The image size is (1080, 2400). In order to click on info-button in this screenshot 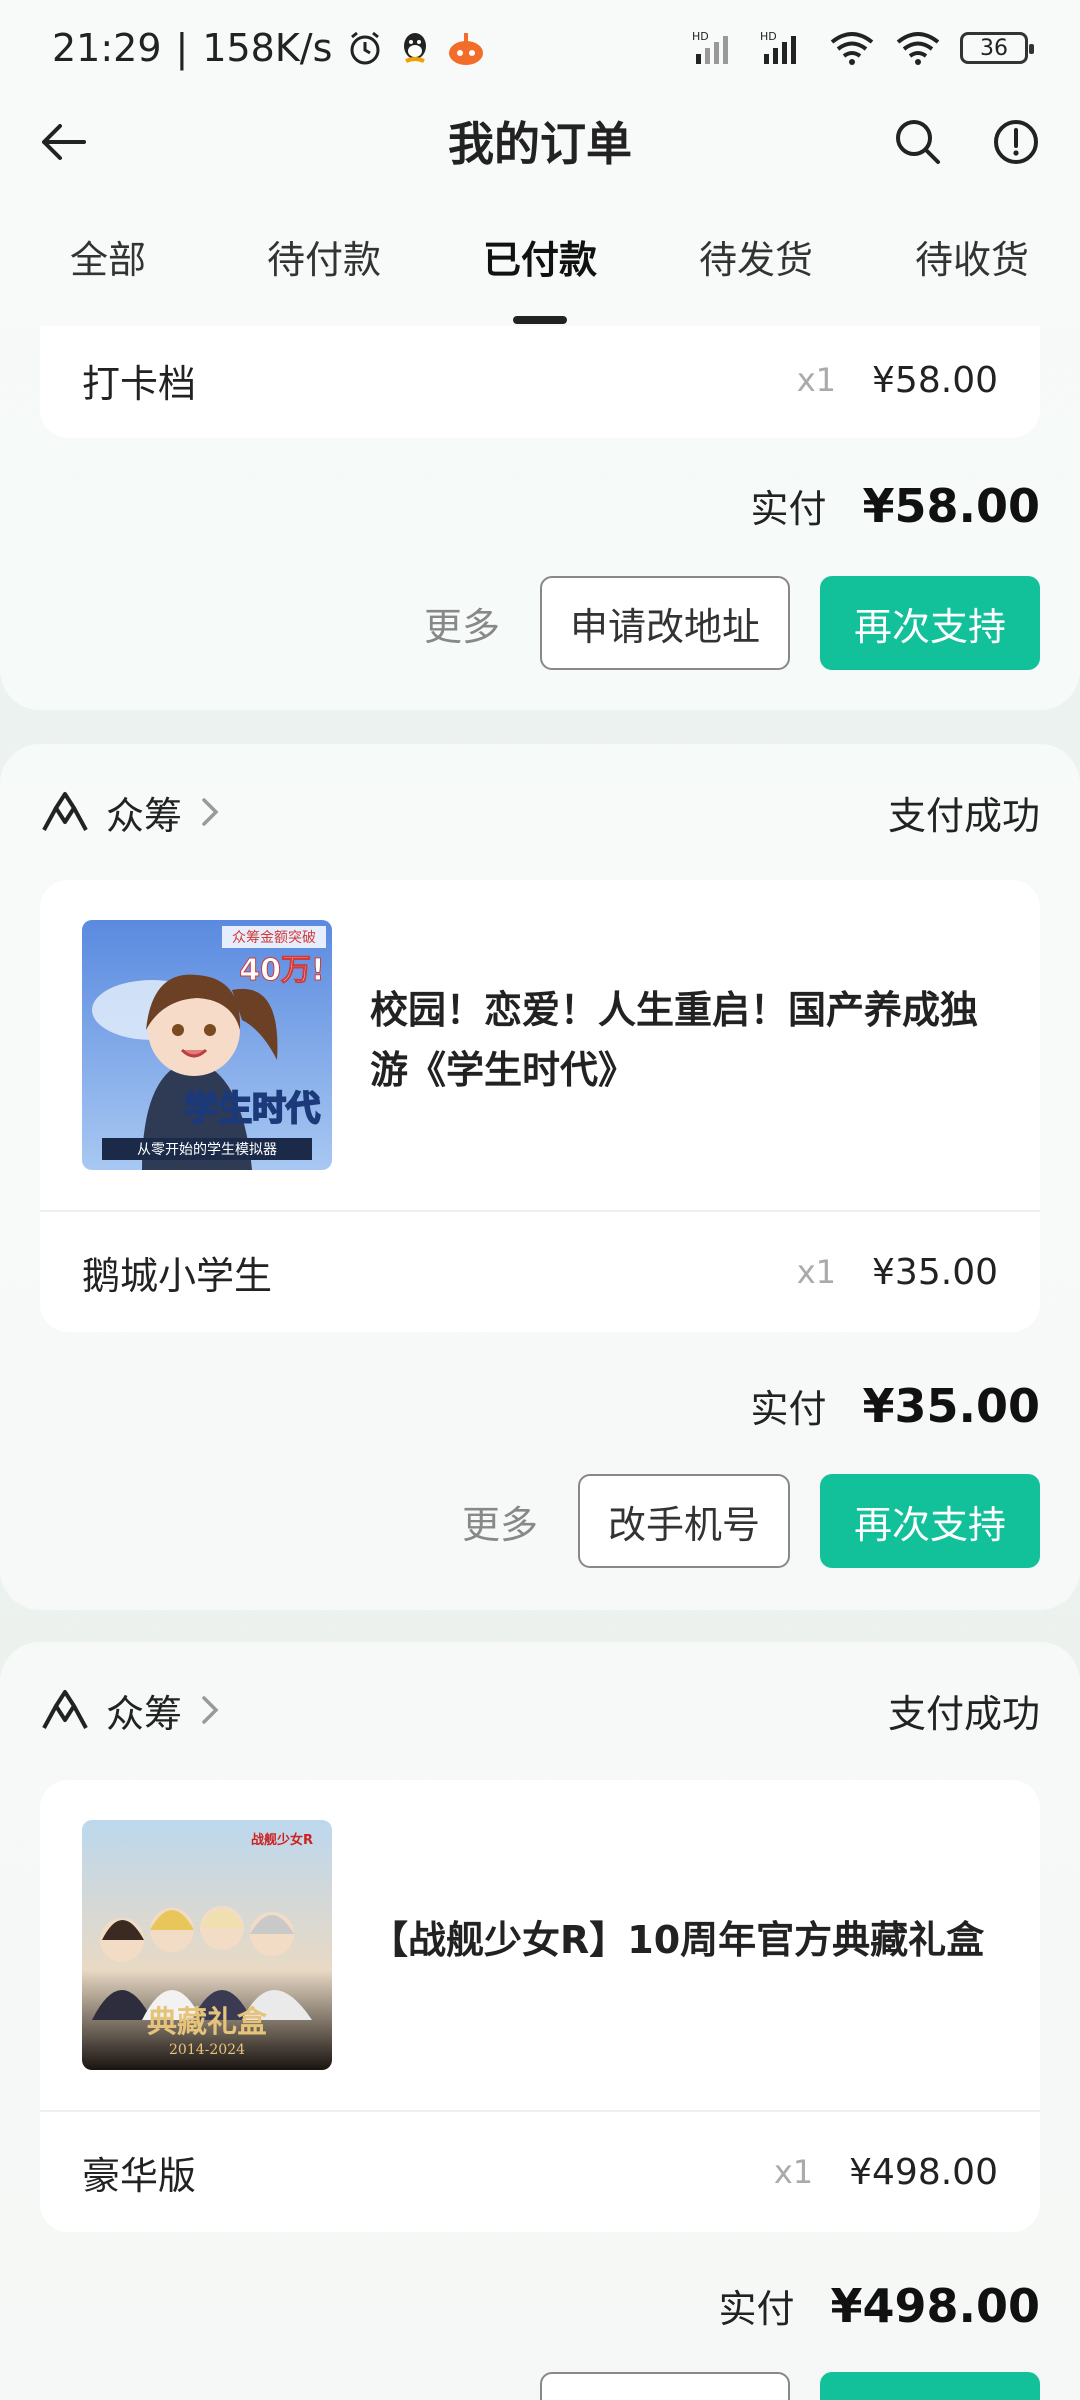, I will do `click(1016, 142)`.